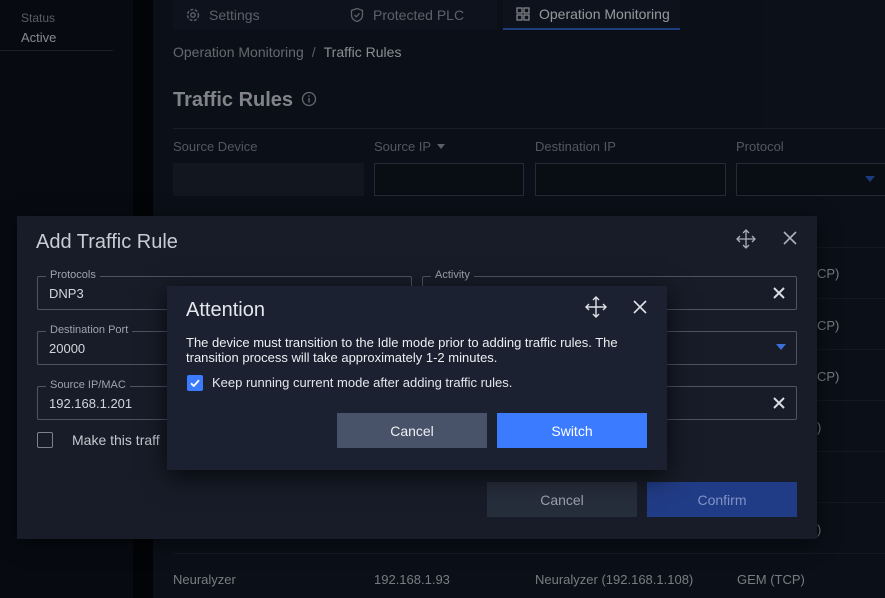  I want to click on source-ip-mac-label: Source IP/MAC, so click(88, 385).